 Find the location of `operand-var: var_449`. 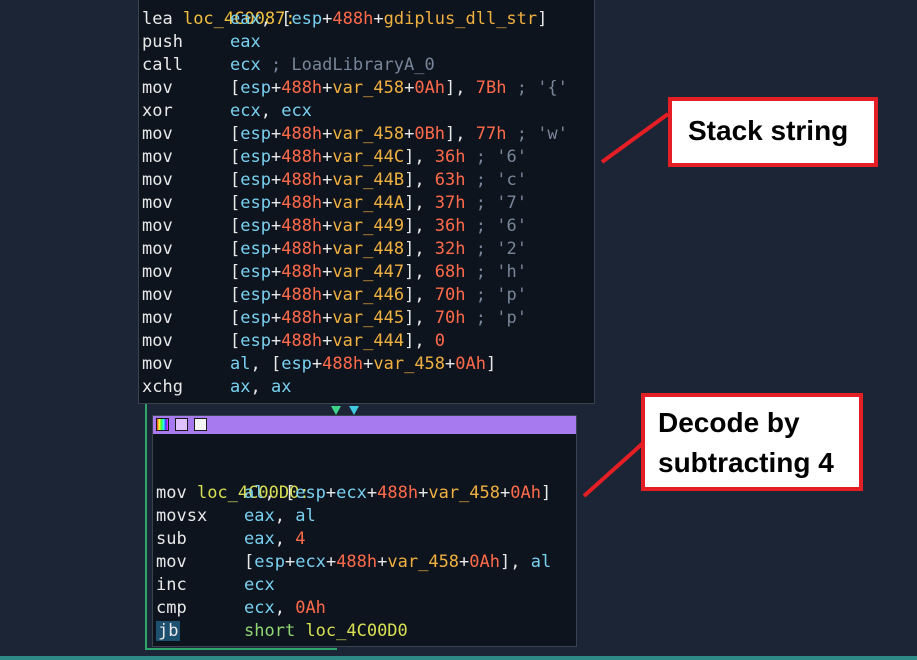

operand-var: var_449 is located at coordinates (368, 226).